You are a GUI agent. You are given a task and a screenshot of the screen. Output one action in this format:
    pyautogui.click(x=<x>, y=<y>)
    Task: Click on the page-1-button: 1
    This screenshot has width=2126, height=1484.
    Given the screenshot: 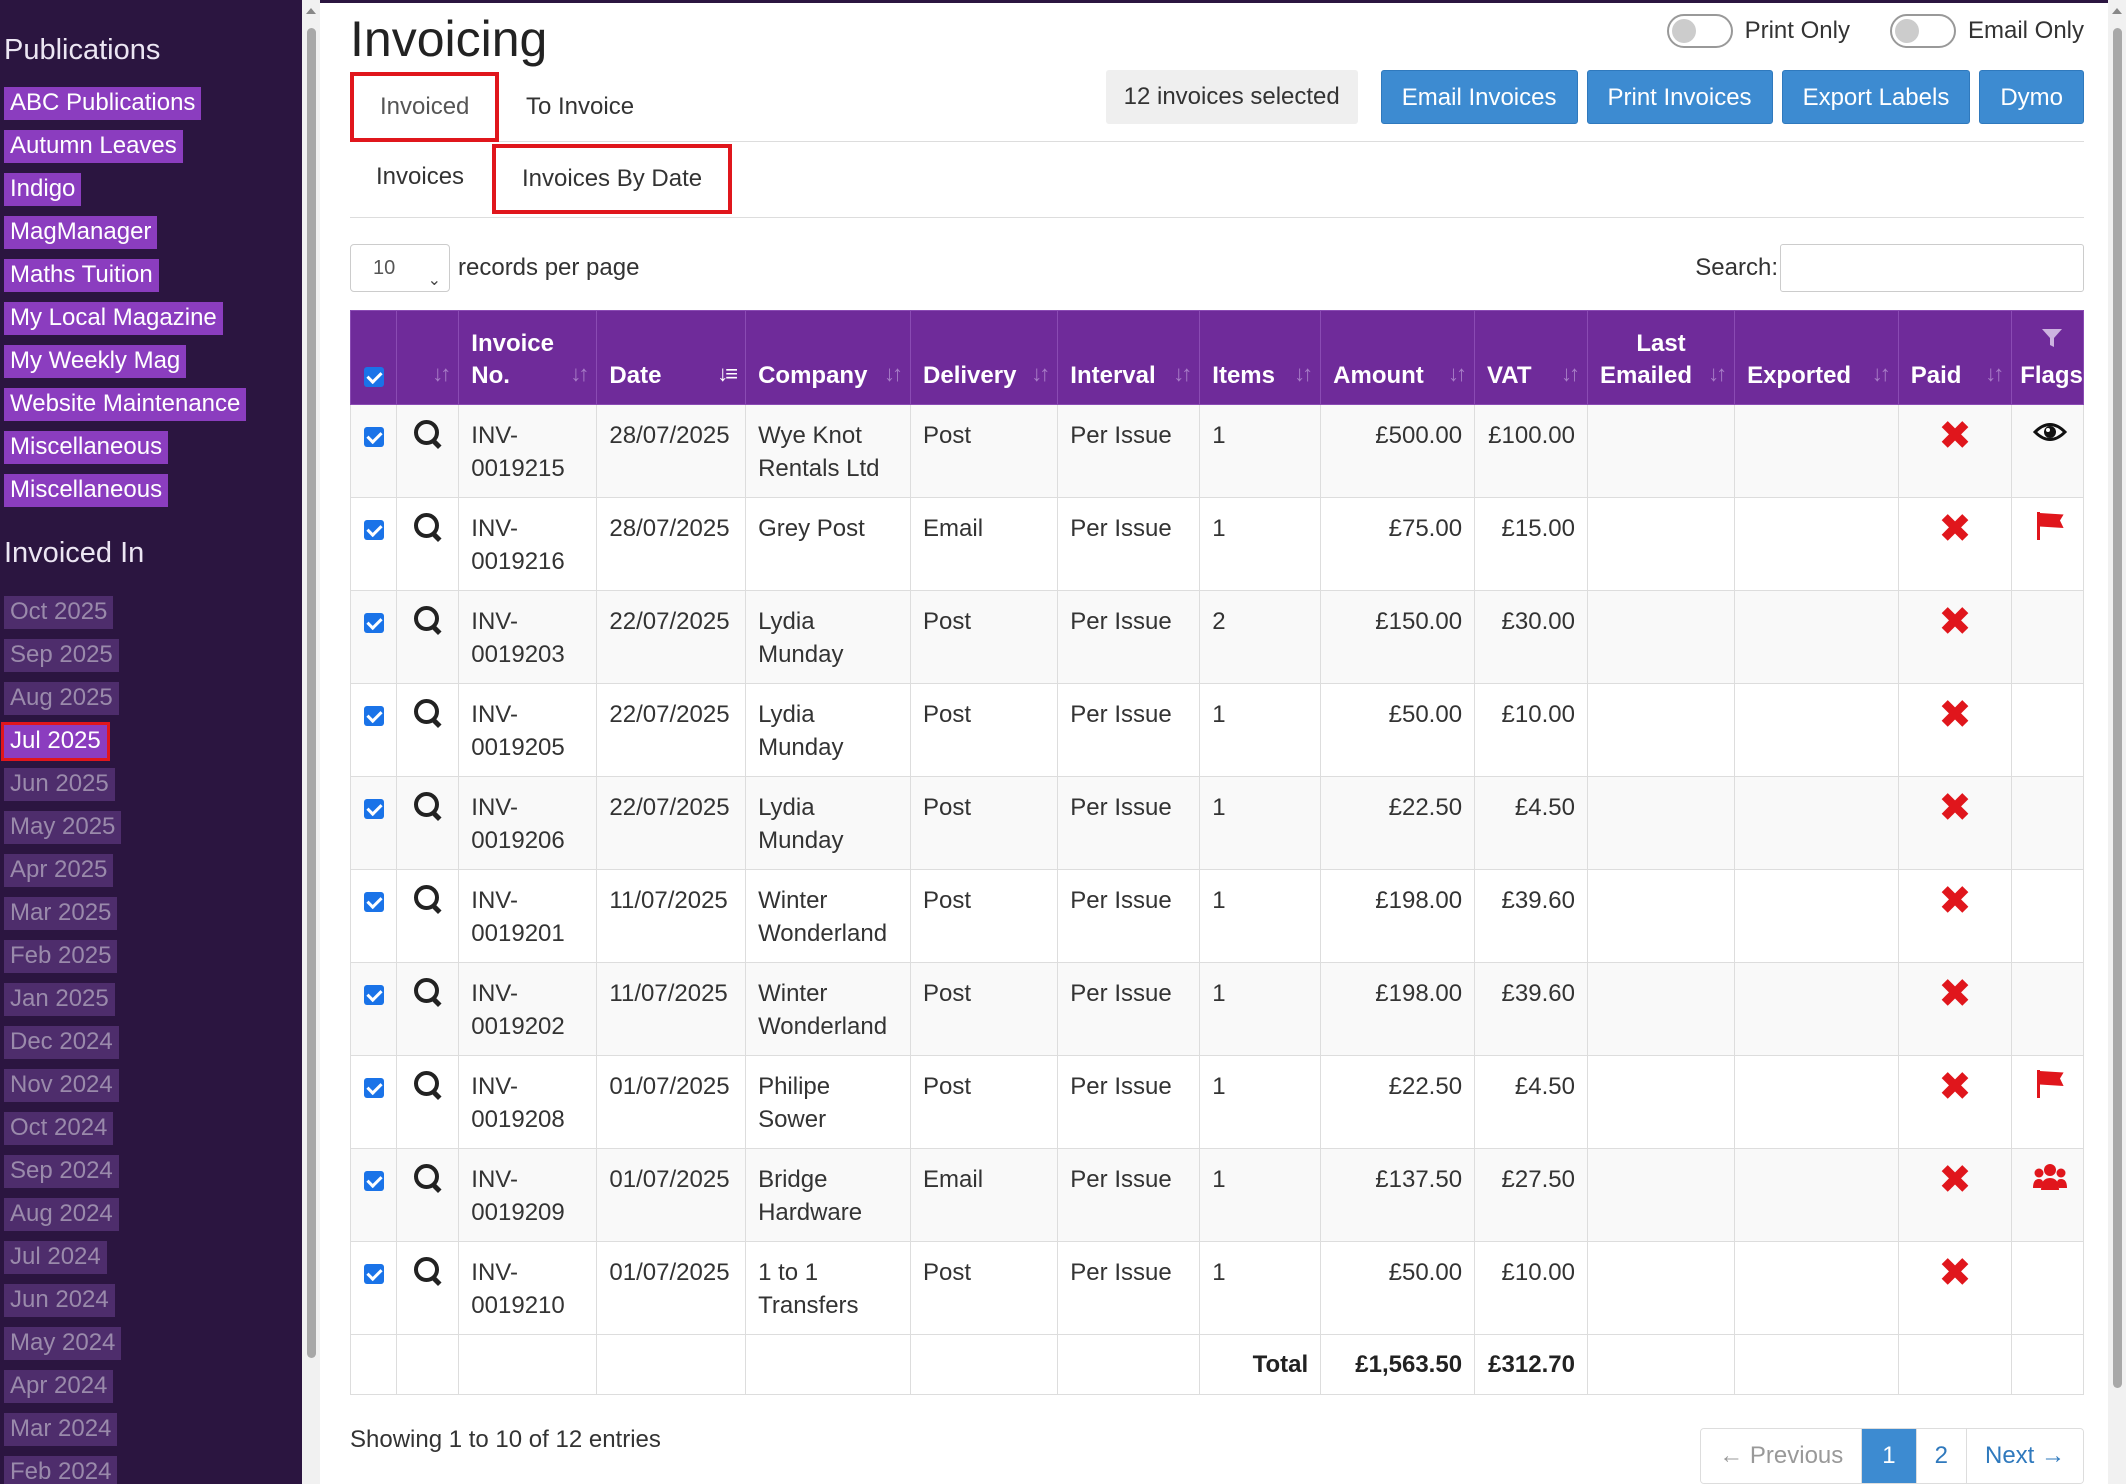 What is the action you would take?
    pyautogui.click(x=1889, y=1456)
    